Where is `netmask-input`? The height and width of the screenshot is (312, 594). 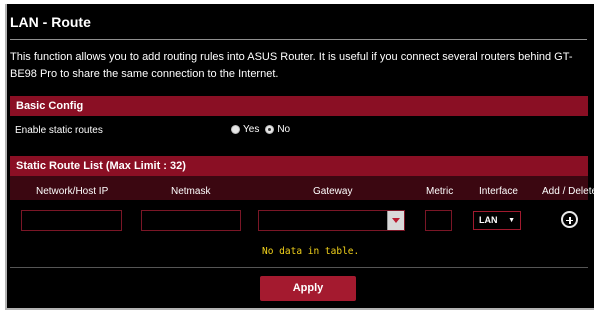
netmask-input is located at coordinates (191, 220).